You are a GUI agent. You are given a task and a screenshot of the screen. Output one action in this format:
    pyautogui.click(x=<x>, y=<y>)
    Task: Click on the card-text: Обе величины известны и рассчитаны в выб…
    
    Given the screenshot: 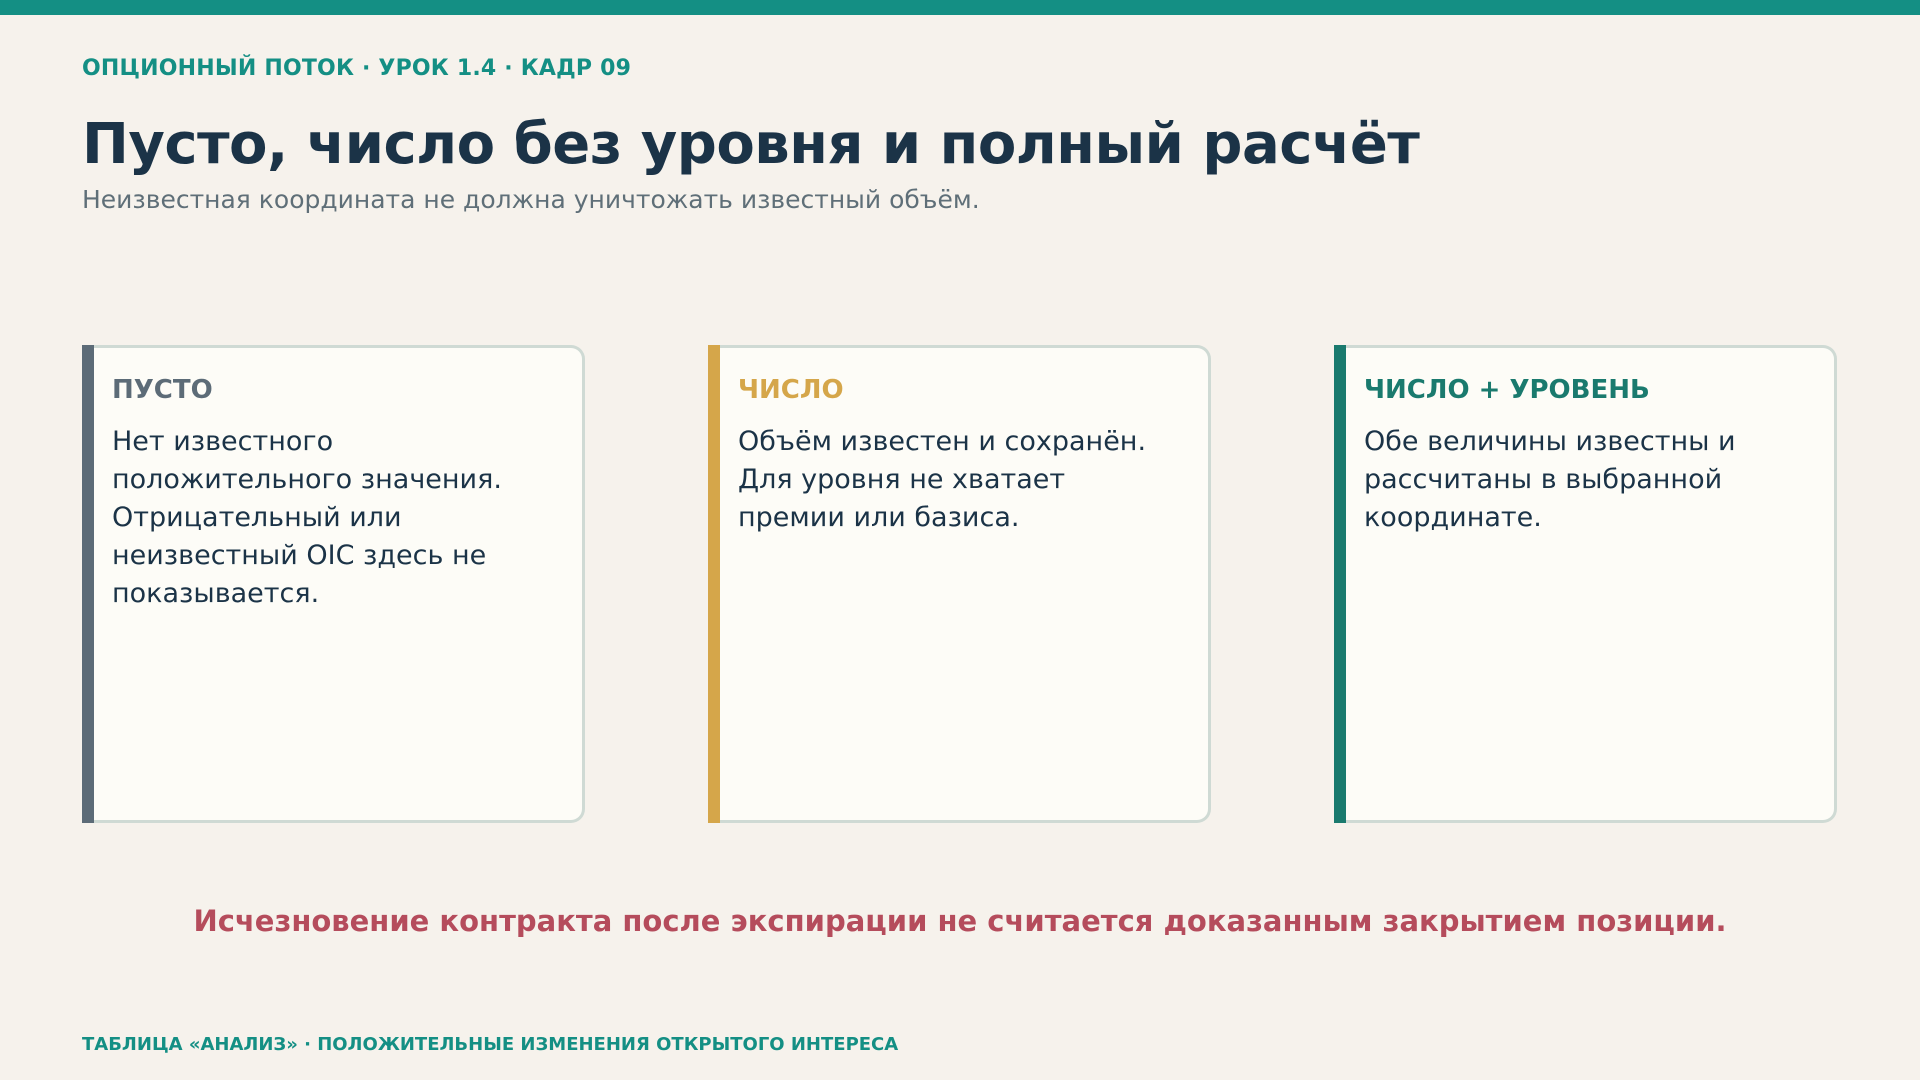 What is the action you would take?
    pyautogui.click(x=1550, y=479)
    